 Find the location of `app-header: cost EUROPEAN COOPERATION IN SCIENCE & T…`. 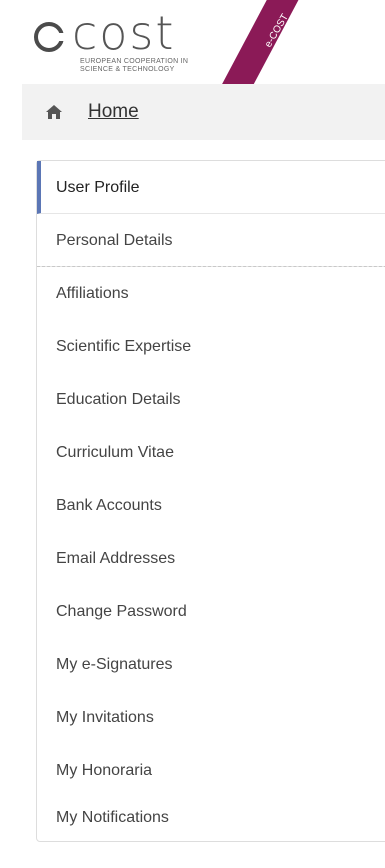

app-header: cost EUROPEAN COOPERATION IN SCIENCE & T… is located at coordinates (192, 49).